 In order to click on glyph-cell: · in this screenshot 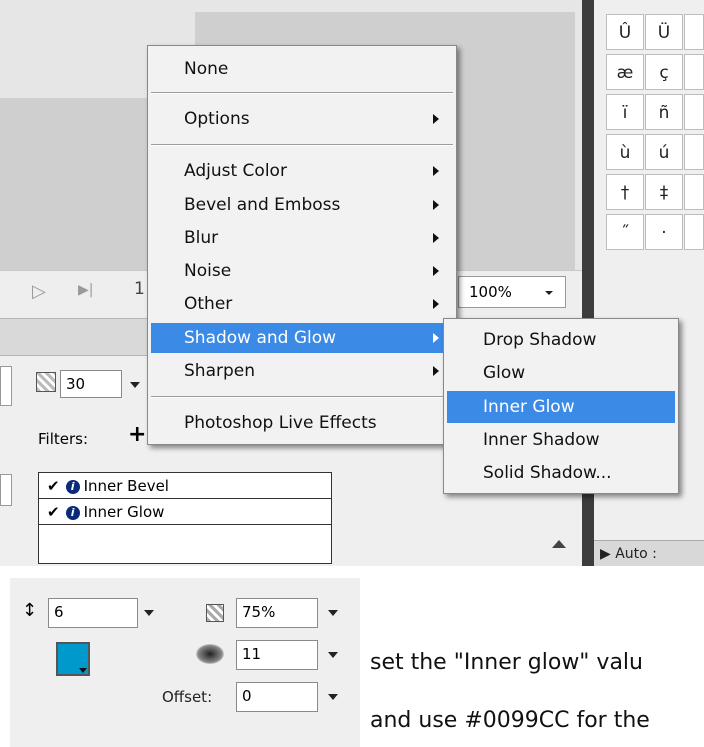, I will do `click(664, 232)`.